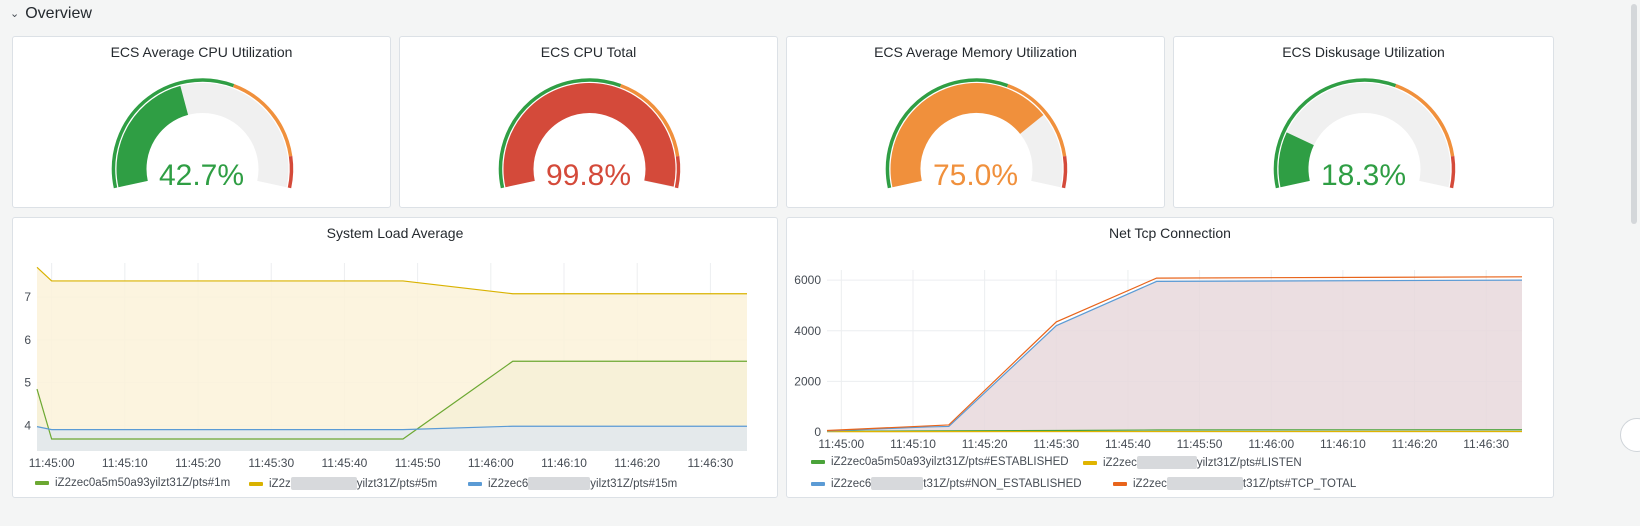  I want to click on legend-item-1m: iZ2zec0a5m50a93yilzt31Z/pts#1m, so click(132, 483).